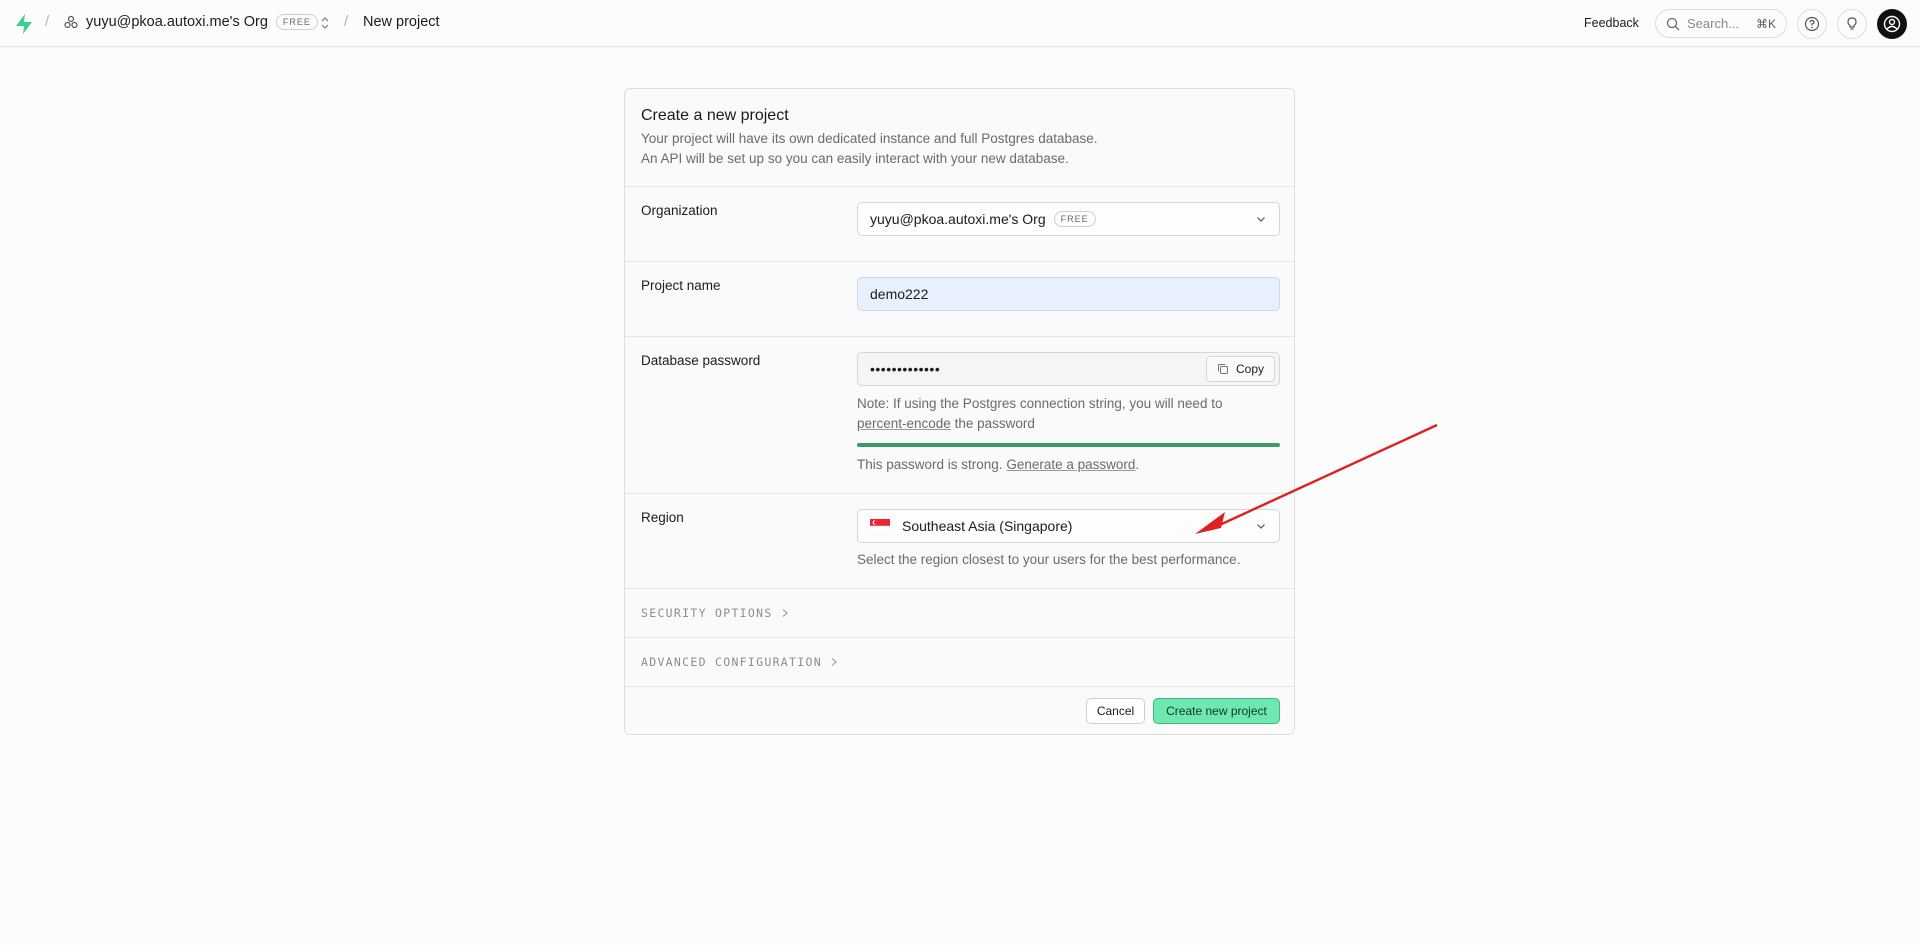 This screenshot has width=1920, height=945. Describe the element at coordinates (731, 662) in the screenshot. I see `advanced-configuration-label: ADVANCED CONFIGURATION` at that location.